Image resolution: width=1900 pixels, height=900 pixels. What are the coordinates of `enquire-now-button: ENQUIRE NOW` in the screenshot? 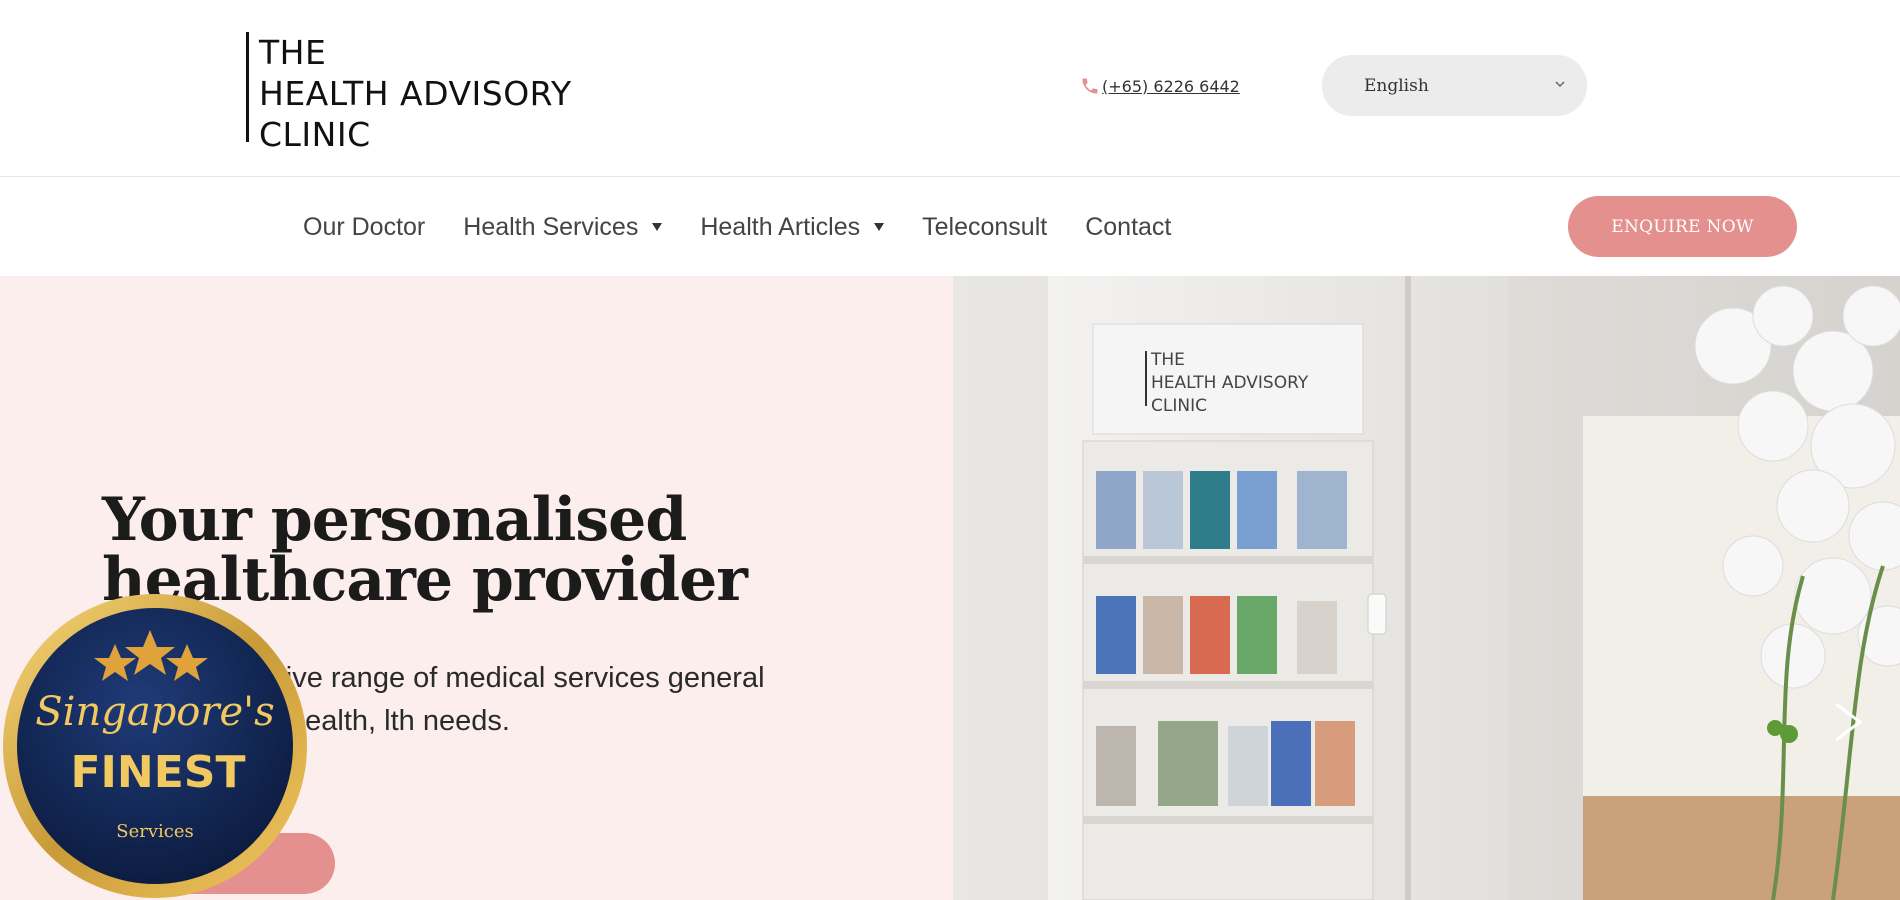 It's located at (1682, 226).